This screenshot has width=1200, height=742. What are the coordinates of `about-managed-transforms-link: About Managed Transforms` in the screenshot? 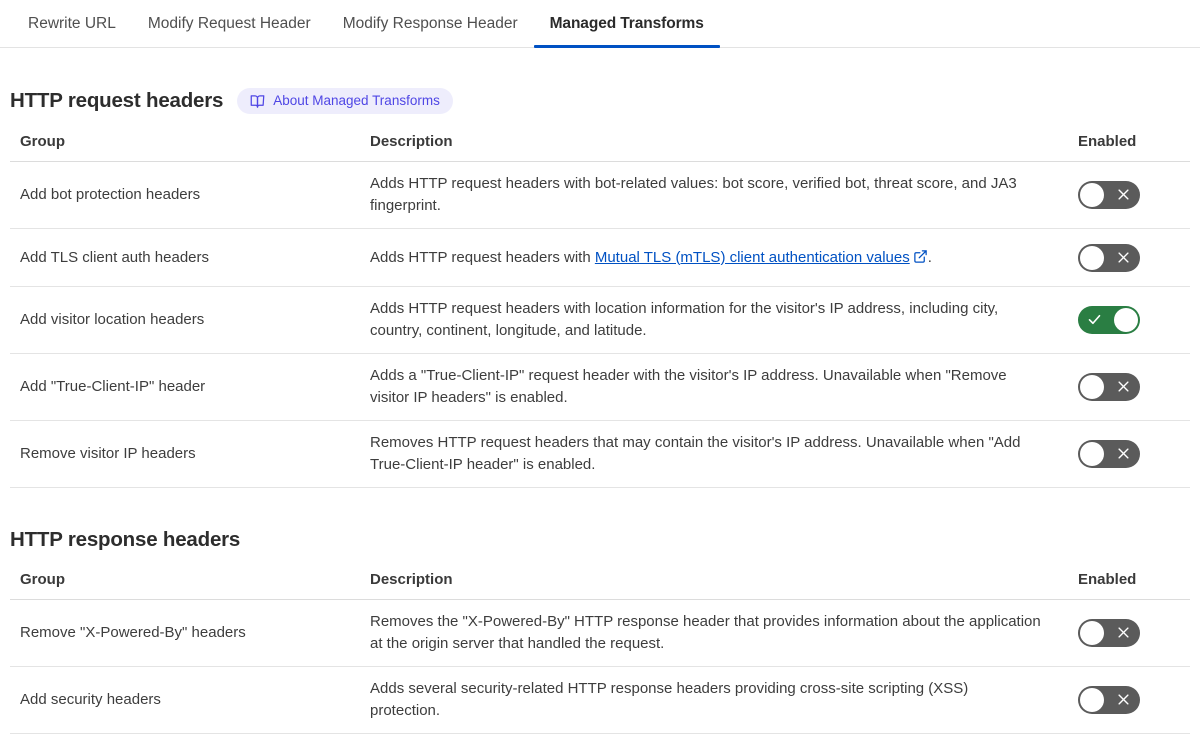 It's located at (345, 101).